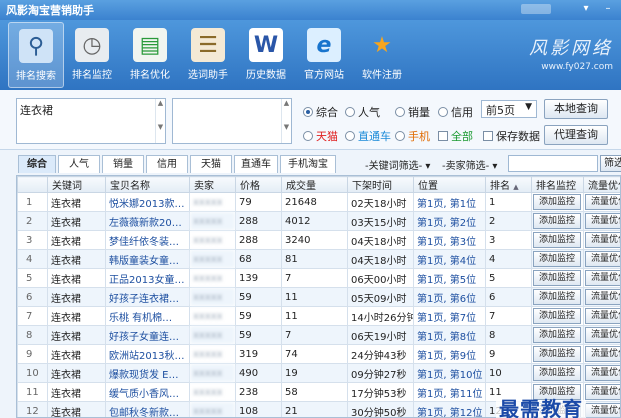  What do you see at coordinates (258, 316) in the screenshot?
I see `cell-price: 59` at bounding box center [258, 316].